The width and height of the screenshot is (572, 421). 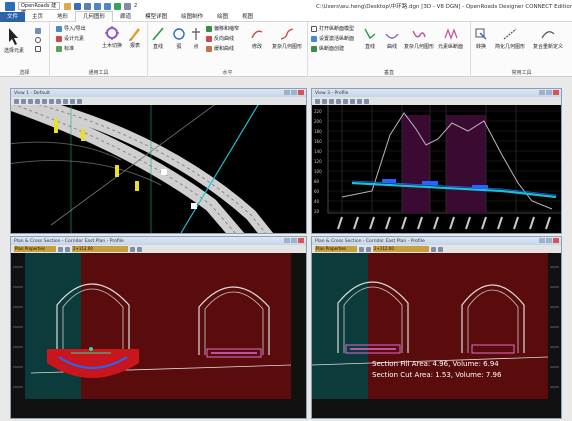 I want to click on tab-view: 视图, so click(x=247, y=17).